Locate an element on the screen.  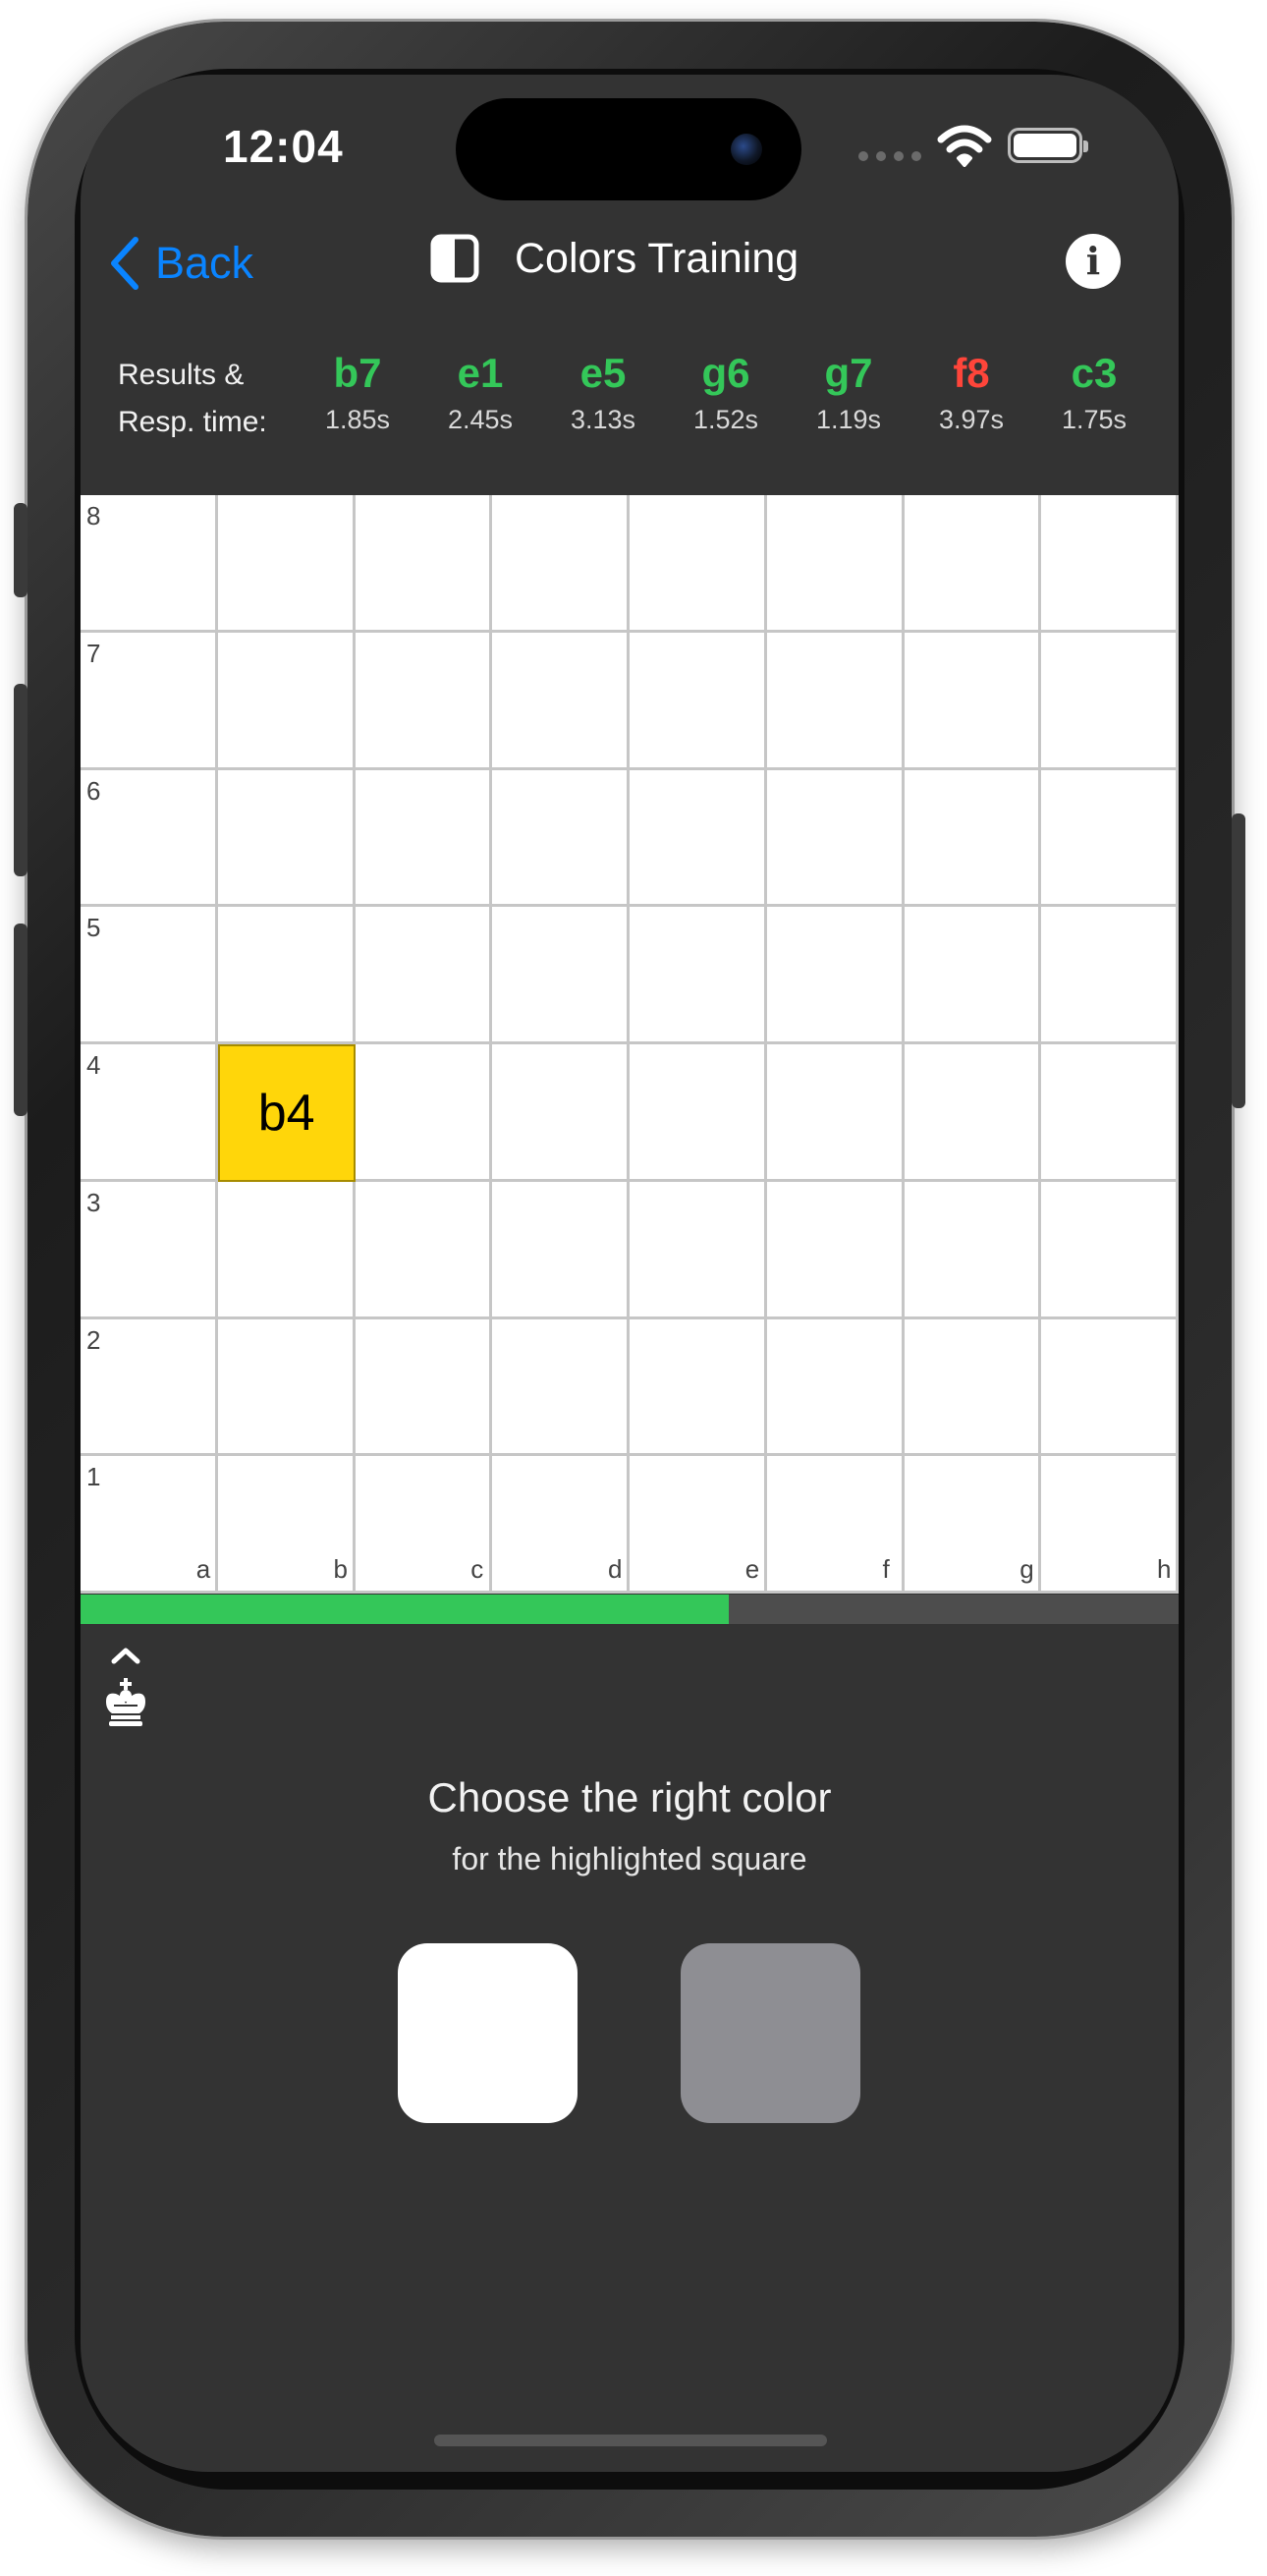
back-button-label: Back is located at coordinates (204, 263).